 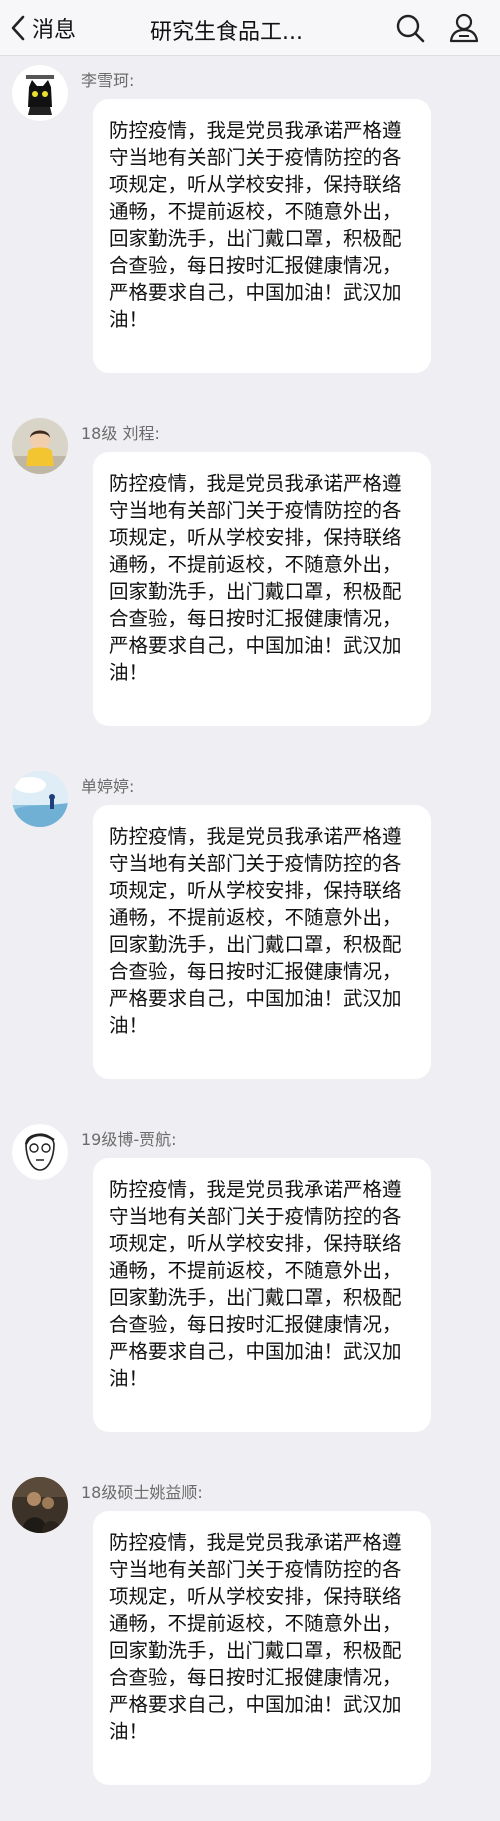 I want to click on user-icon, so click(x=464, y=28).